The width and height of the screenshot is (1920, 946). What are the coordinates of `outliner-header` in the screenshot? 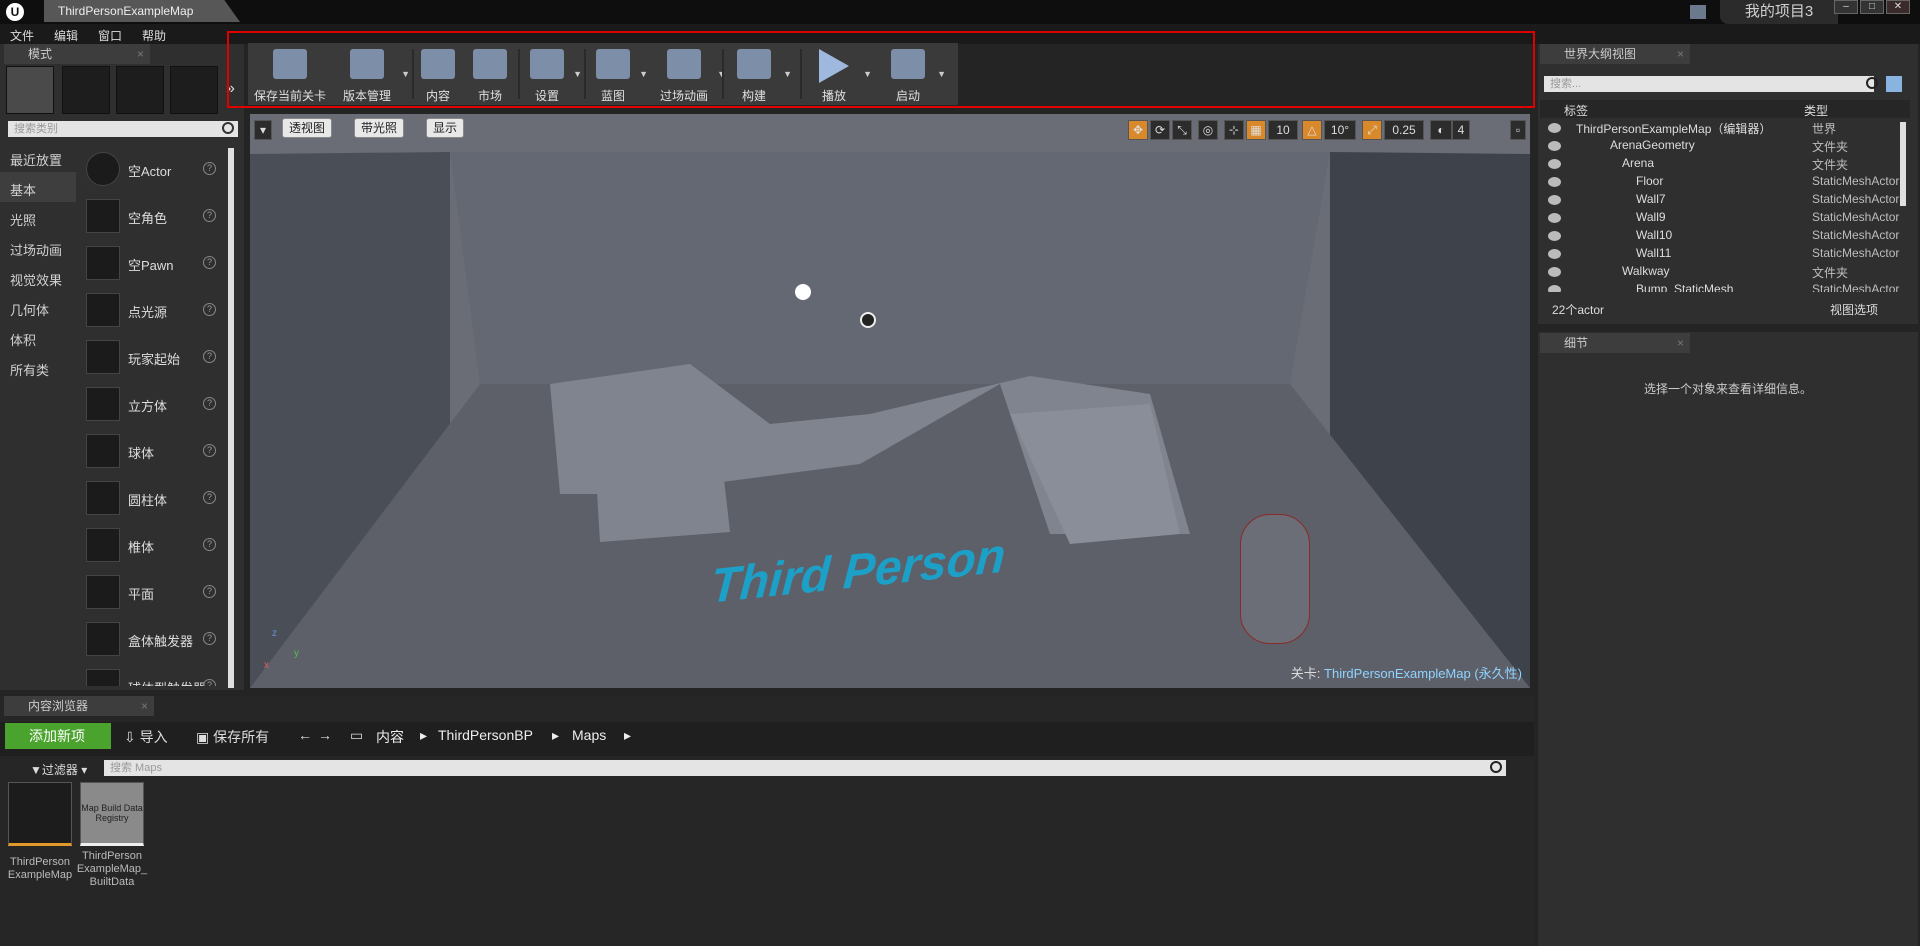 It's located at (1725, 109).